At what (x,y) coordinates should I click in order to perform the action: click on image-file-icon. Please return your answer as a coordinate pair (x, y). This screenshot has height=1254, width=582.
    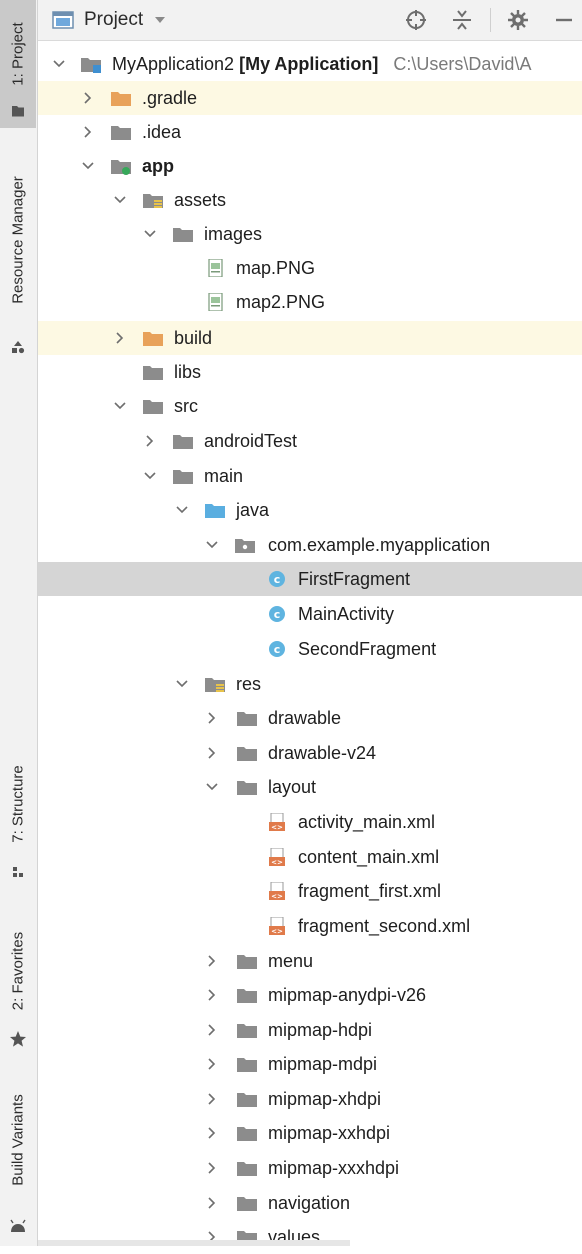
    Looking at the image, I should click on (215, 268).